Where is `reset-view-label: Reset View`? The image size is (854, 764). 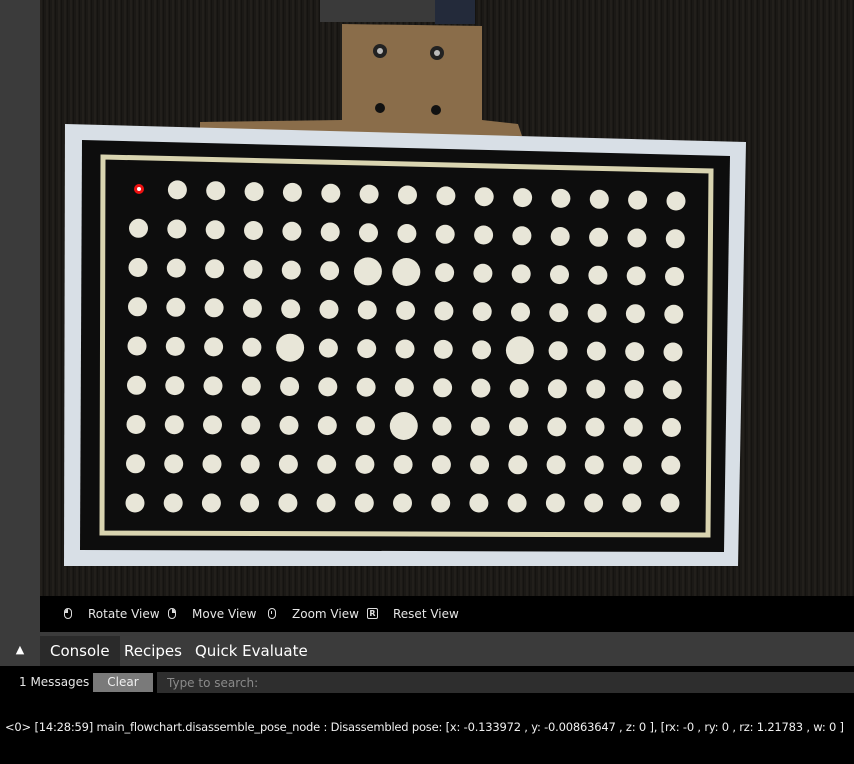
reset-view-label: Reset View is located at coordinates (426, 614).